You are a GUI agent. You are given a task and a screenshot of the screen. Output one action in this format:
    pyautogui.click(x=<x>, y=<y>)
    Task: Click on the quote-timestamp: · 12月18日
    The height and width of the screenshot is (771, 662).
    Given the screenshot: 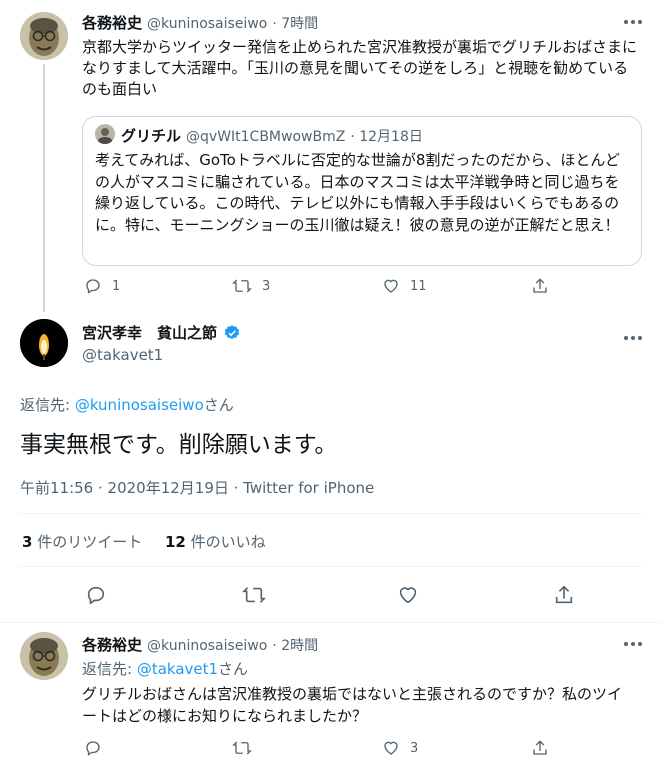 What is the action you would take?
    pyautogui.click(x=386, y=137)
    